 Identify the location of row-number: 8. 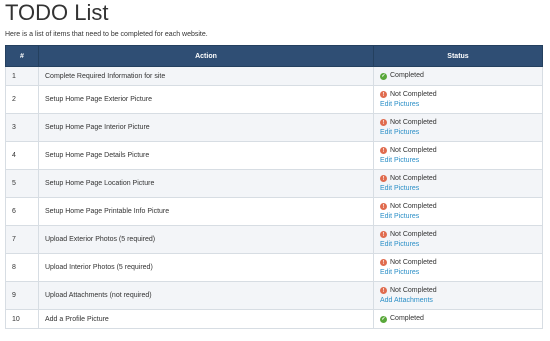
(22, 267).